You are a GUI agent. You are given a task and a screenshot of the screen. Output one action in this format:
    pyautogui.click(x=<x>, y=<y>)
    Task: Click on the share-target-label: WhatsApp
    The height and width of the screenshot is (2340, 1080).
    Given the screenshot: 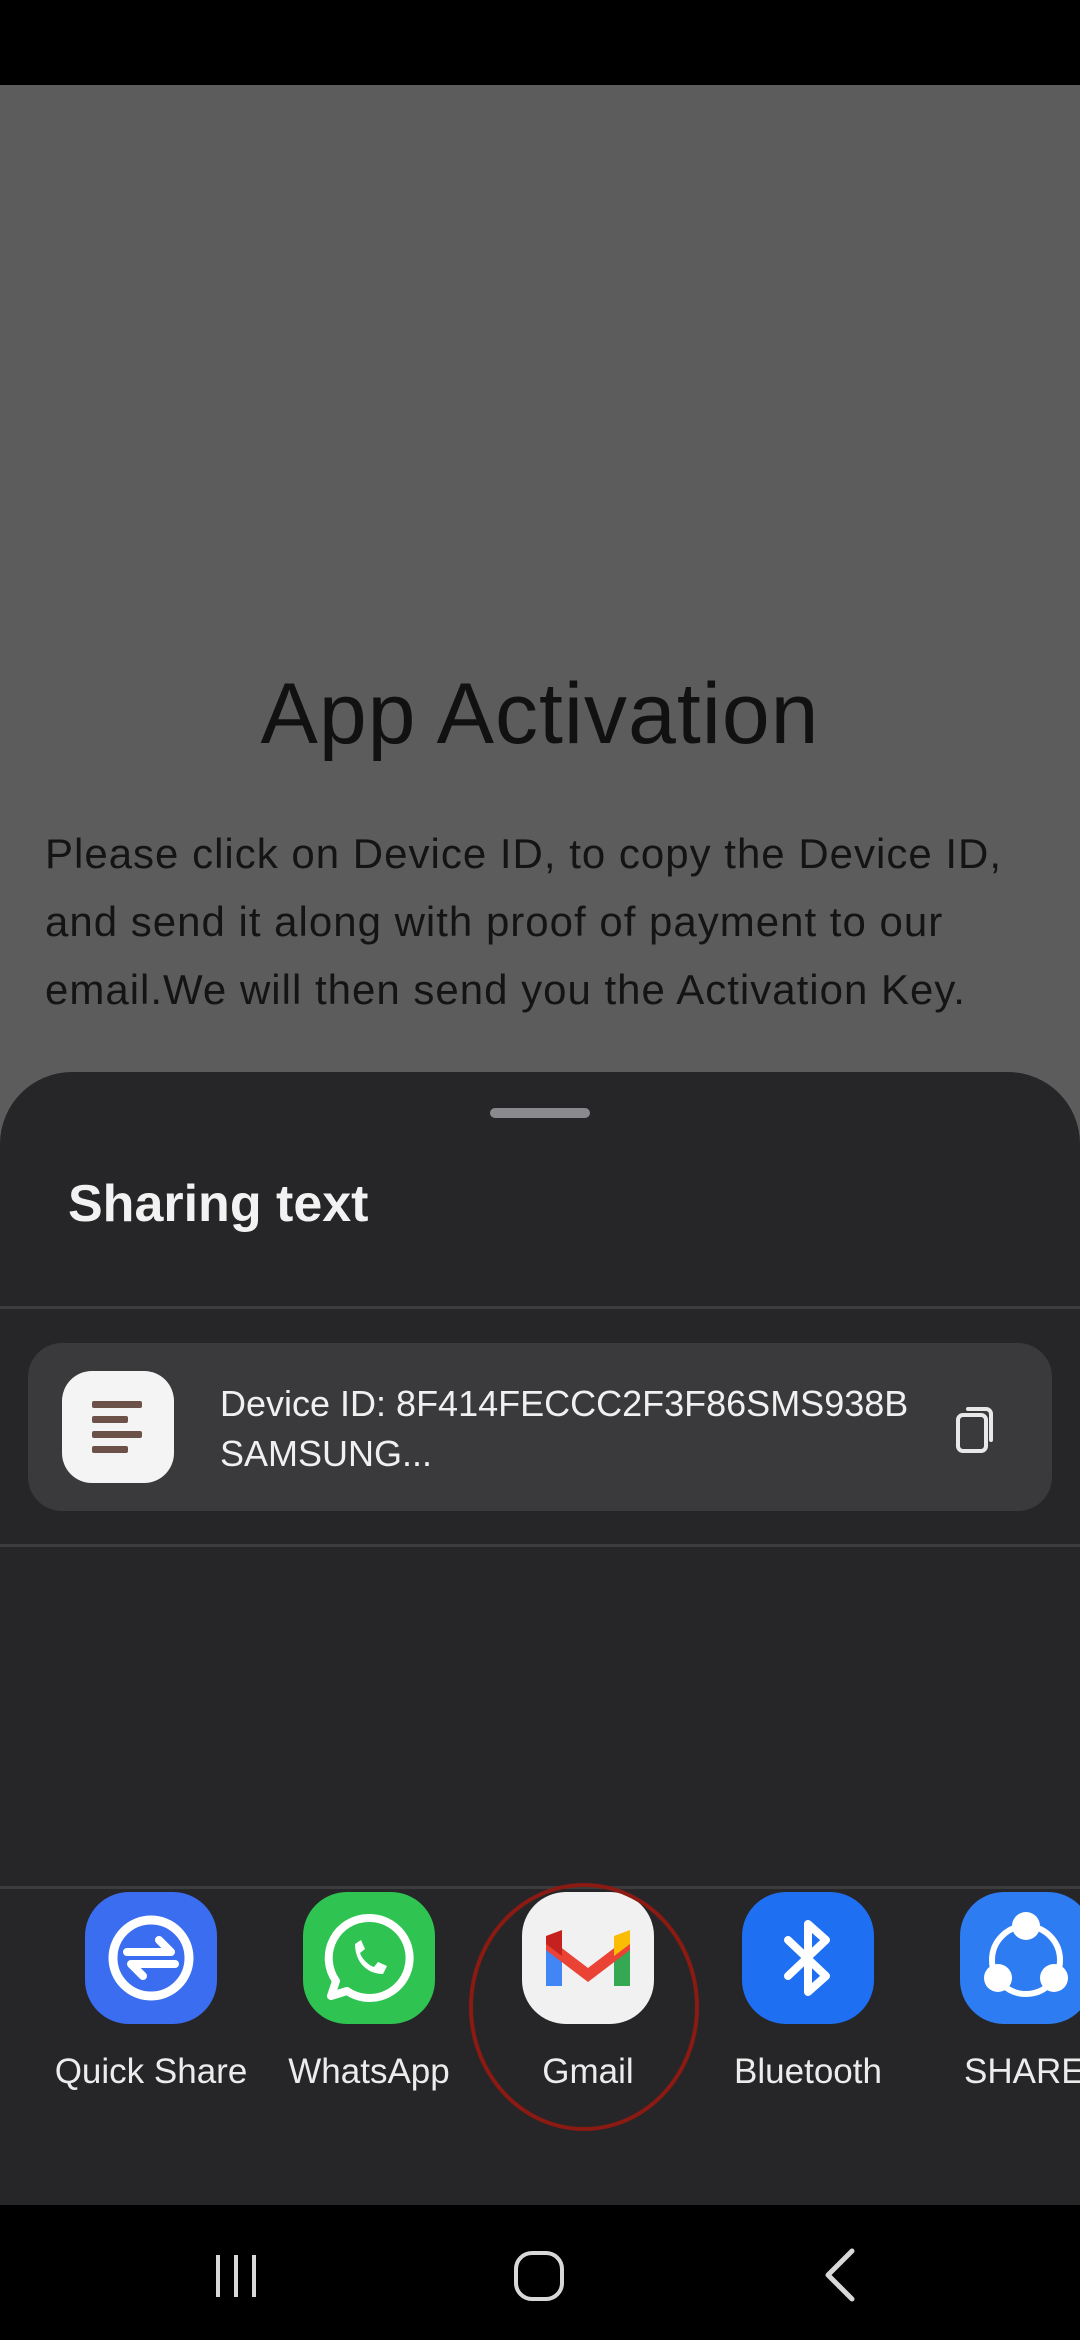 What is the action you would take?
    pyautogui.click(x=369, y=2071)
    